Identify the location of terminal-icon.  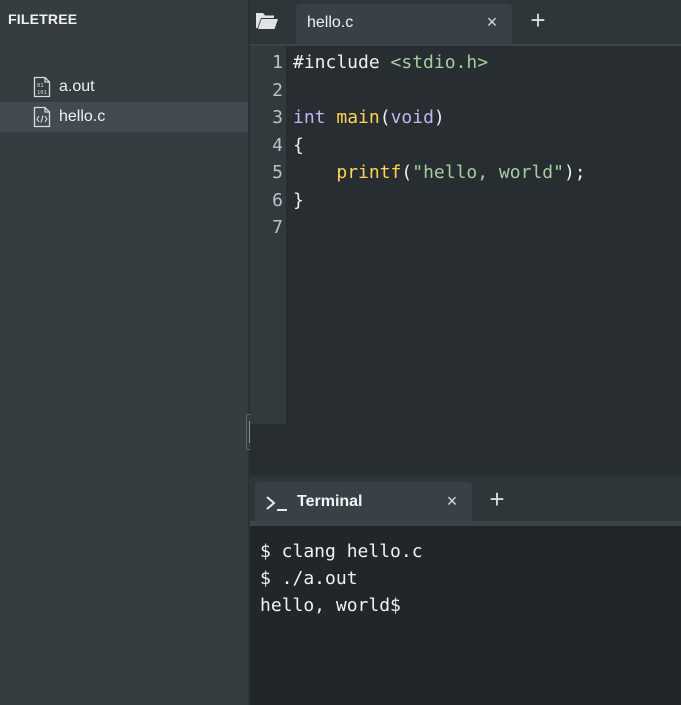
(276, 503).